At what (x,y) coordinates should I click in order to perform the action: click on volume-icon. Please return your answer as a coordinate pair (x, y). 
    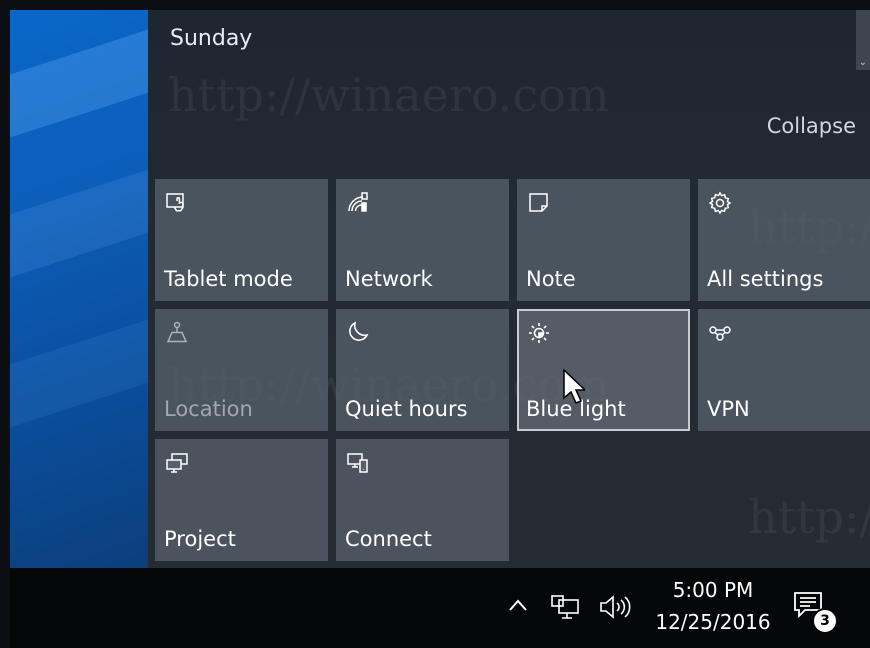
    Looking at the image, I should click on (615, 607).